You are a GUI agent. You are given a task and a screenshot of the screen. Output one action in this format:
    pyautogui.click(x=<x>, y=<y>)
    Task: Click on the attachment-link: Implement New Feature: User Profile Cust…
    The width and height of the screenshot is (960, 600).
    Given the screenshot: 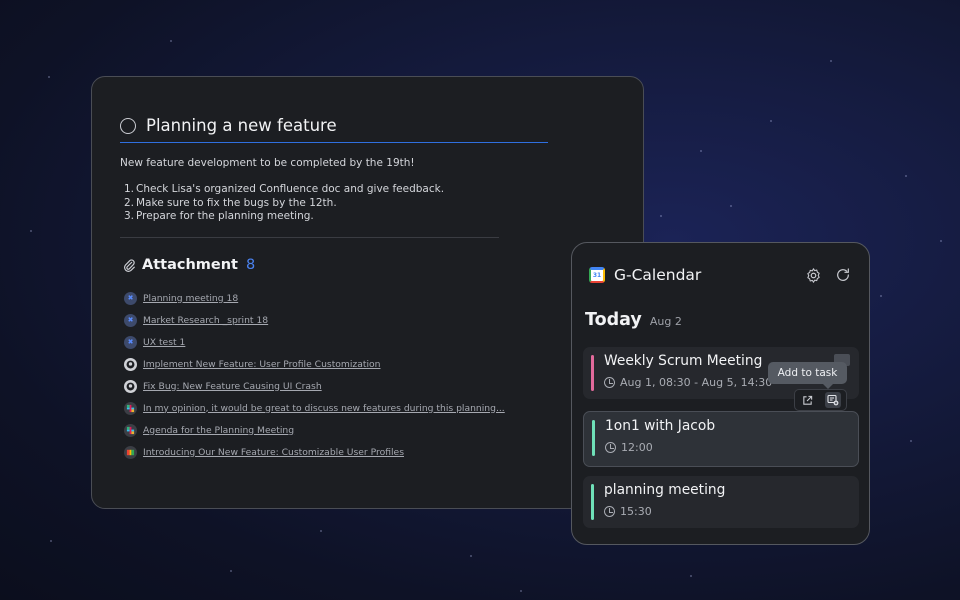 What is the action you would take?
    pyautogui.click(x=262, y=364)
    